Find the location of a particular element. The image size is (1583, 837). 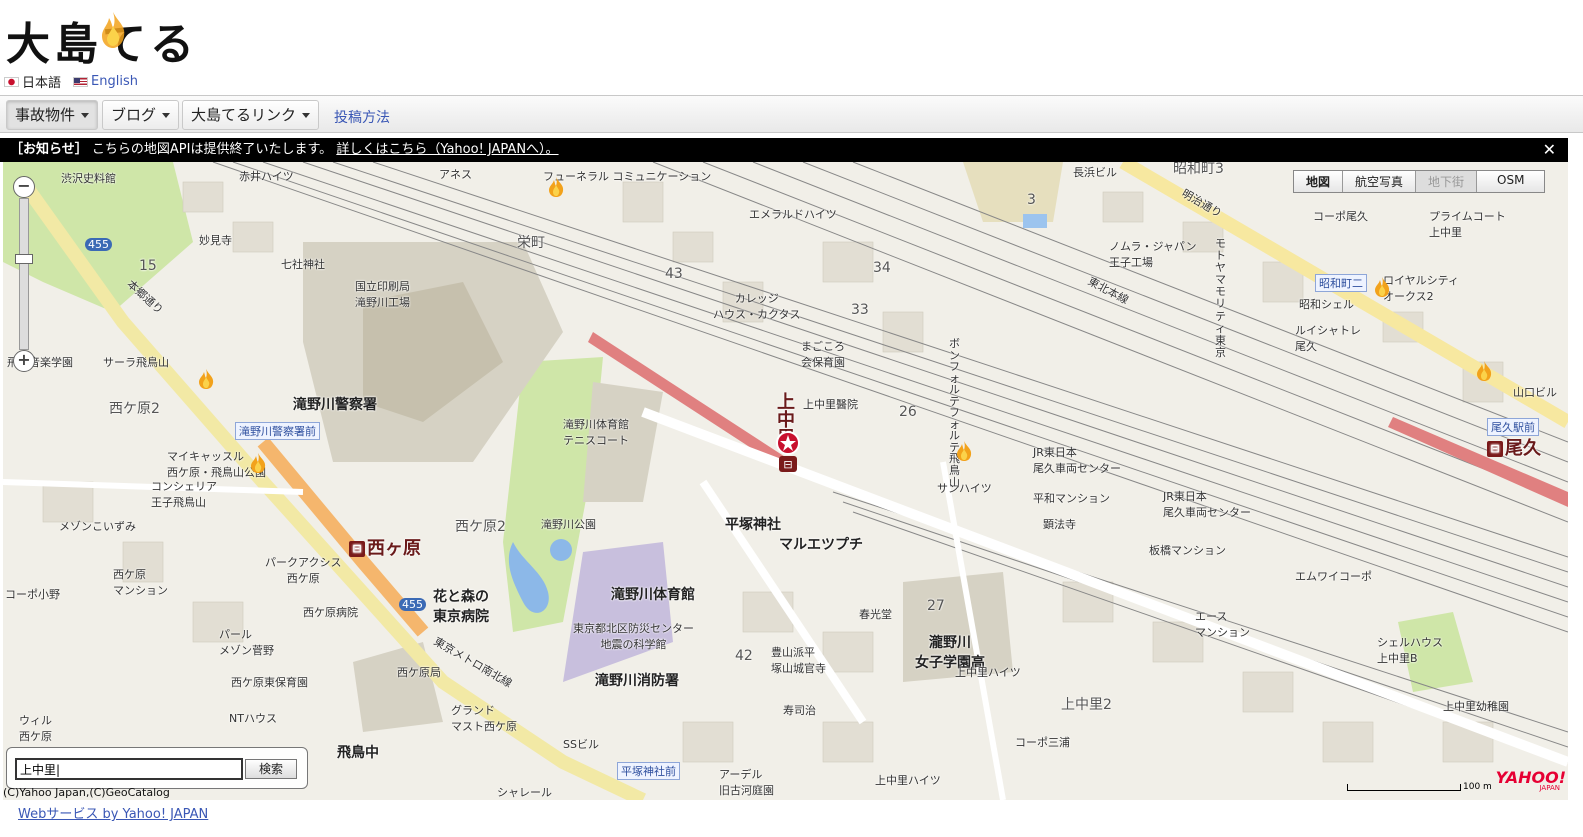

intersection-sign: 平塚神社前 is located at coordinates (648, 771).